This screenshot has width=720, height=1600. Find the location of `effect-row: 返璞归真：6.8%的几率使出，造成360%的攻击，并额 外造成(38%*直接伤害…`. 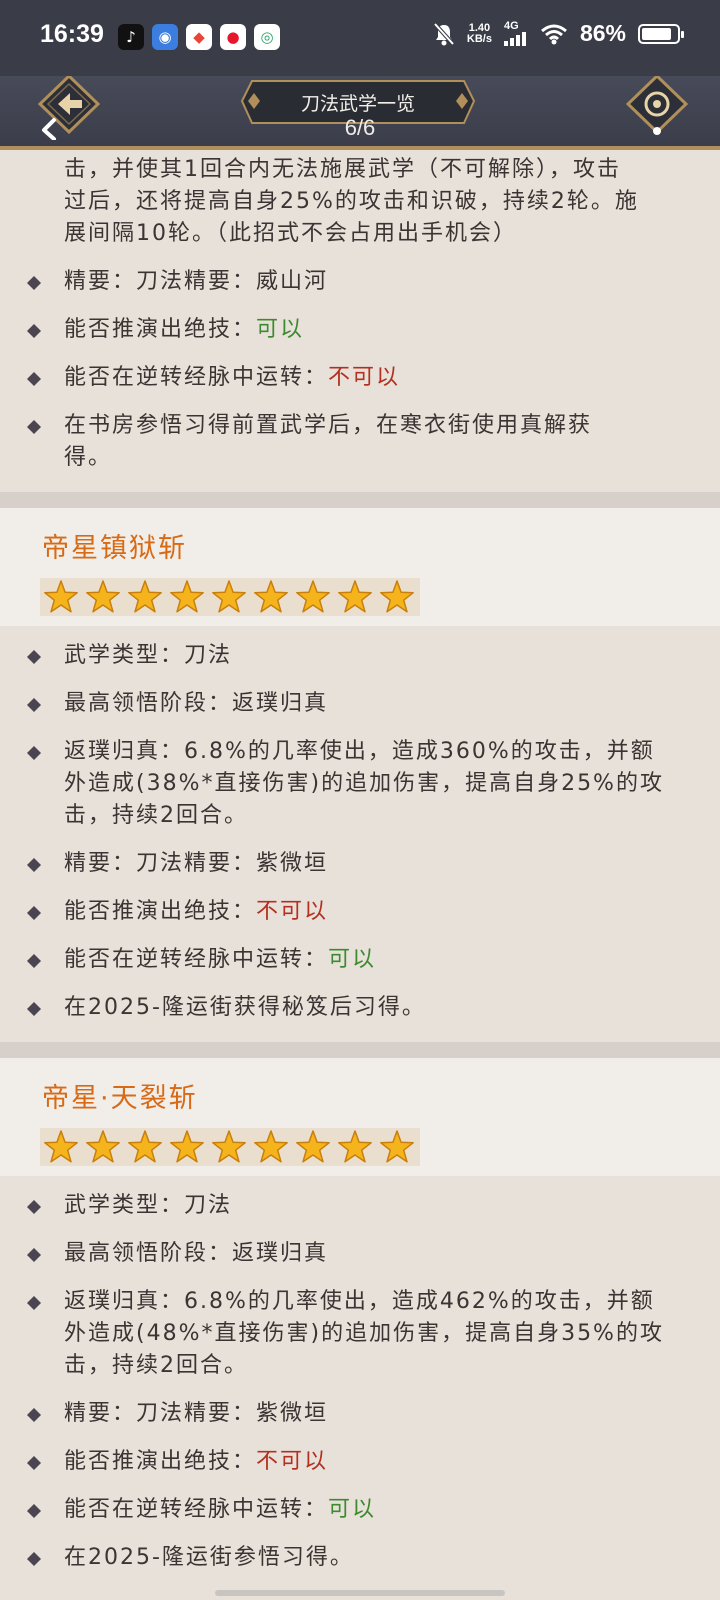

effect-row: 返璞归真：6.8%的几率使出，造成360%的攻击，并额 外造成(38%*直接伤害… is located at coordinates (360, 784).